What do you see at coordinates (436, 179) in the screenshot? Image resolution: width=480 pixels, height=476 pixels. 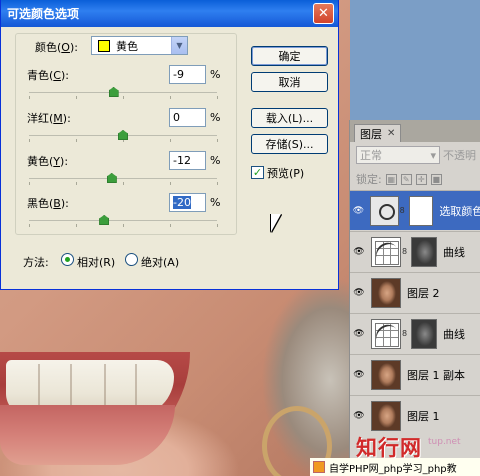 I see `lock-all-icon: ■` at bounding box center [436, 179].